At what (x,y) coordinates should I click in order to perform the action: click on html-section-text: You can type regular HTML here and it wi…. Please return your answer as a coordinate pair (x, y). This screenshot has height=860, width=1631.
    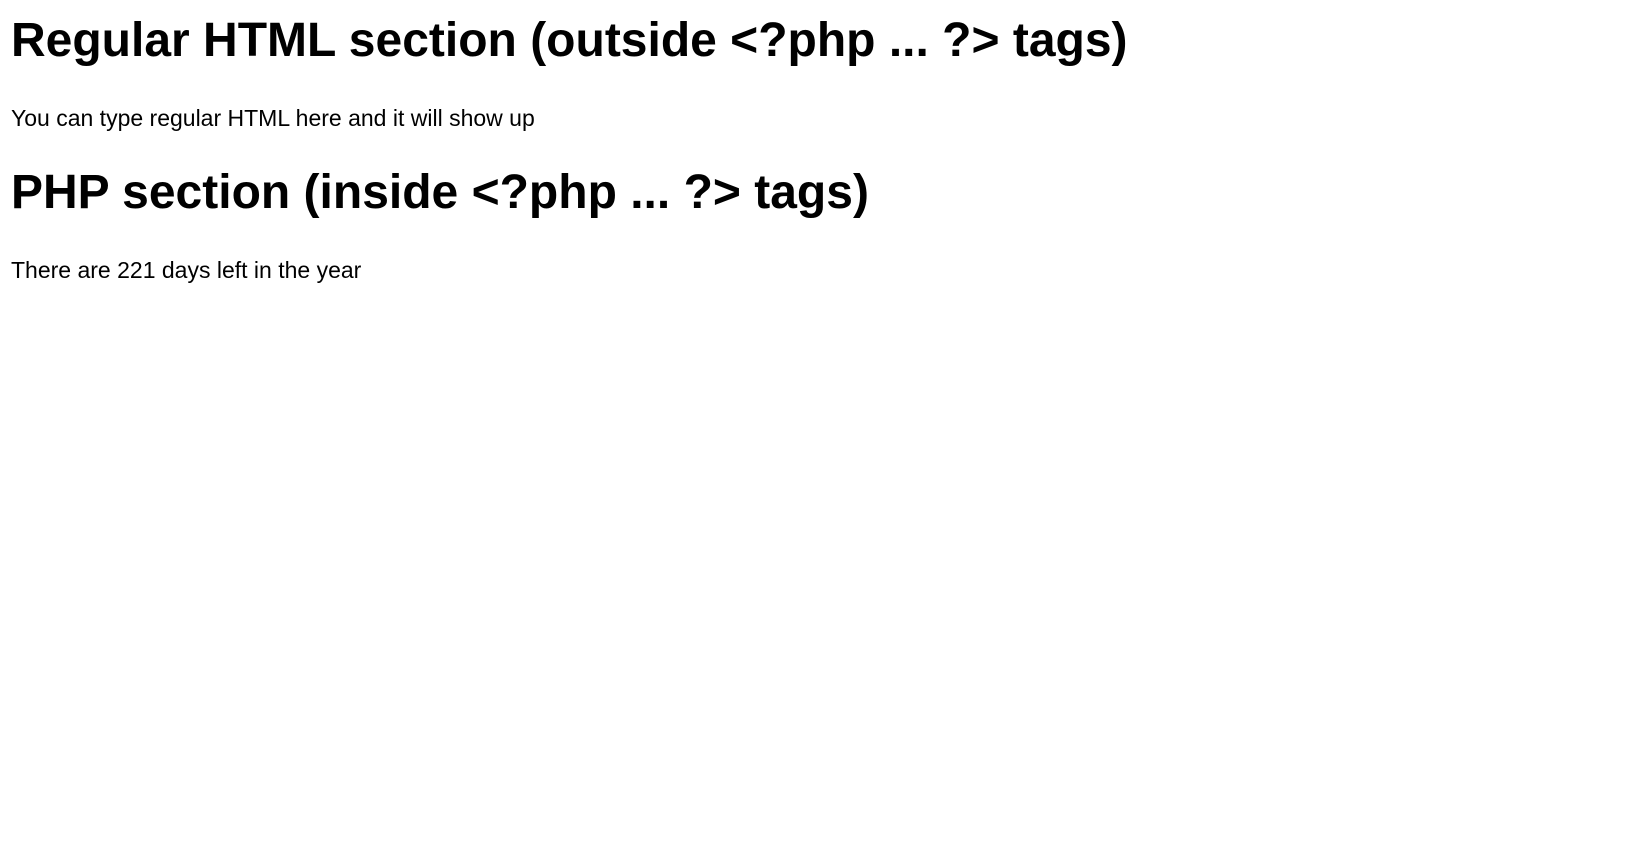
    Looking at the image, I should click on (273, 118).